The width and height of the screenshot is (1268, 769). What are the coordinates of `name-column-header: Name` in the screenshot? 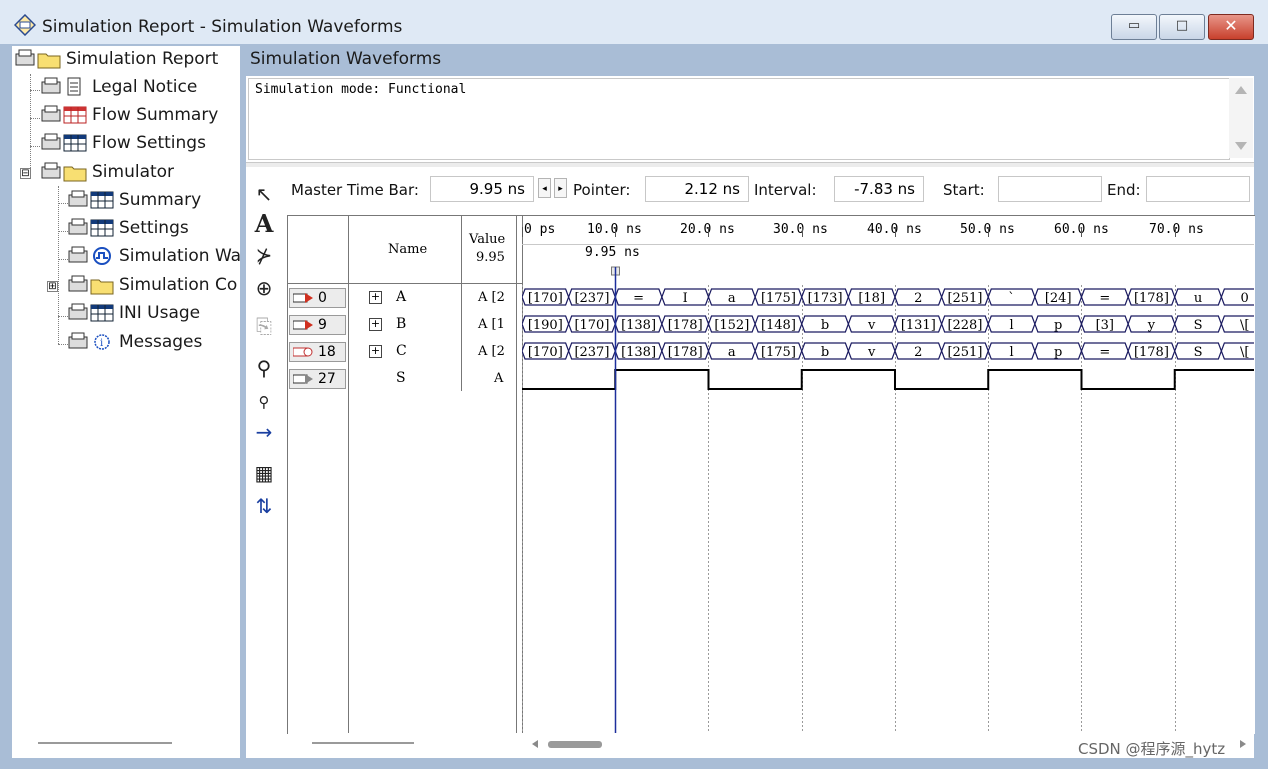 It's located at (407, 249).